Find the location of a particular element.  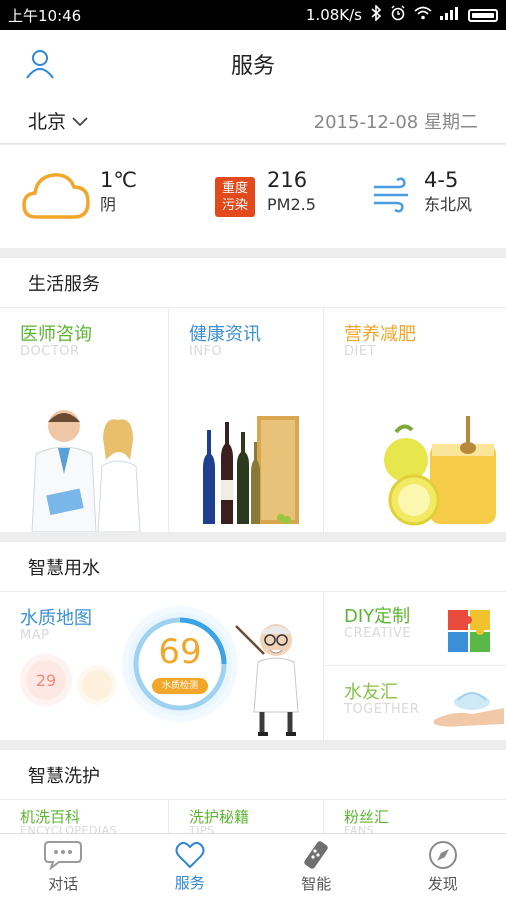

nav-label-discover: 发现 is located at coordinates (442, 884).